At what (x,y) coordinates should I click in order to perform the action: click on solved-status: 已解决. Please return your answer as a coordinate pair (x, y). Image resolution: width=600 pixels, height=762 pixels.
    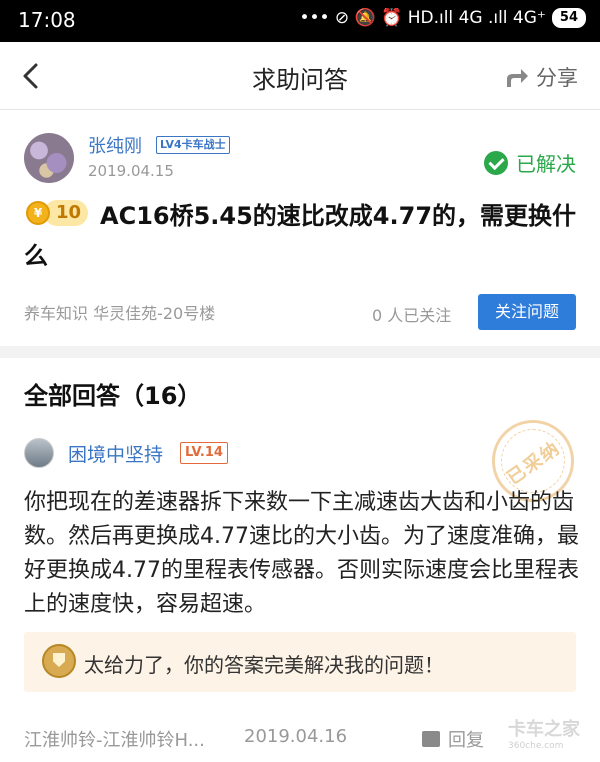
    Looking at the image, I should click on (530, 162).